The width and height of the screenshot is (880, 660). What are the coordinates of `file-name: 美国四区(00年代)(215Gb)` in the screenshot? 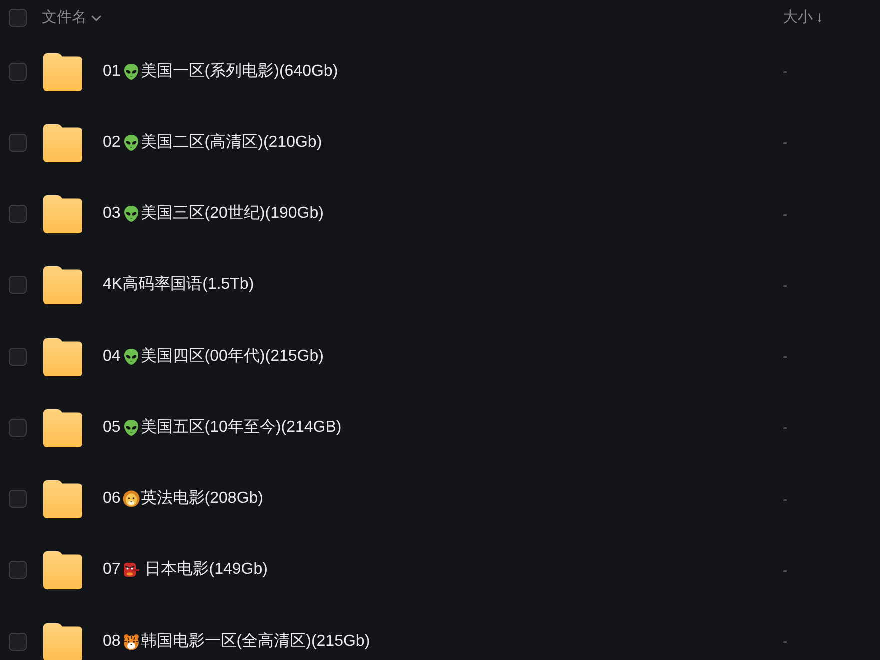 It's located at (232, 357).